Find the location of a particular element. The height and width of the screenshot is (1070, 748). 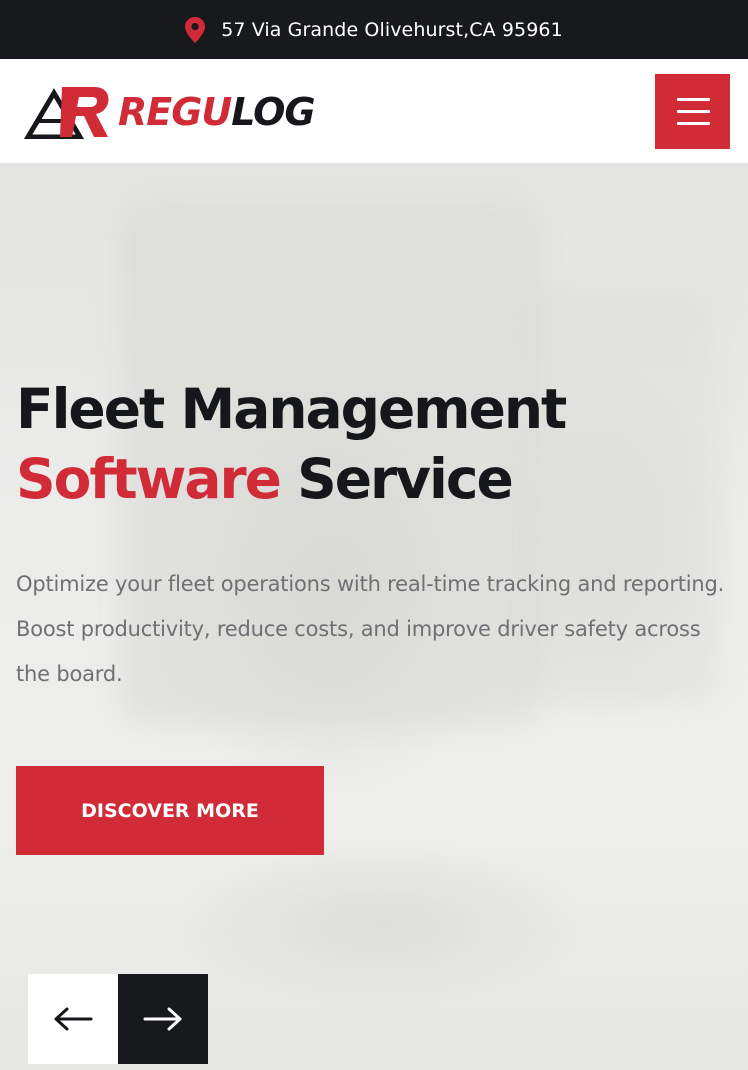

arrow-right-icon is located at coordinates (162, 1019).